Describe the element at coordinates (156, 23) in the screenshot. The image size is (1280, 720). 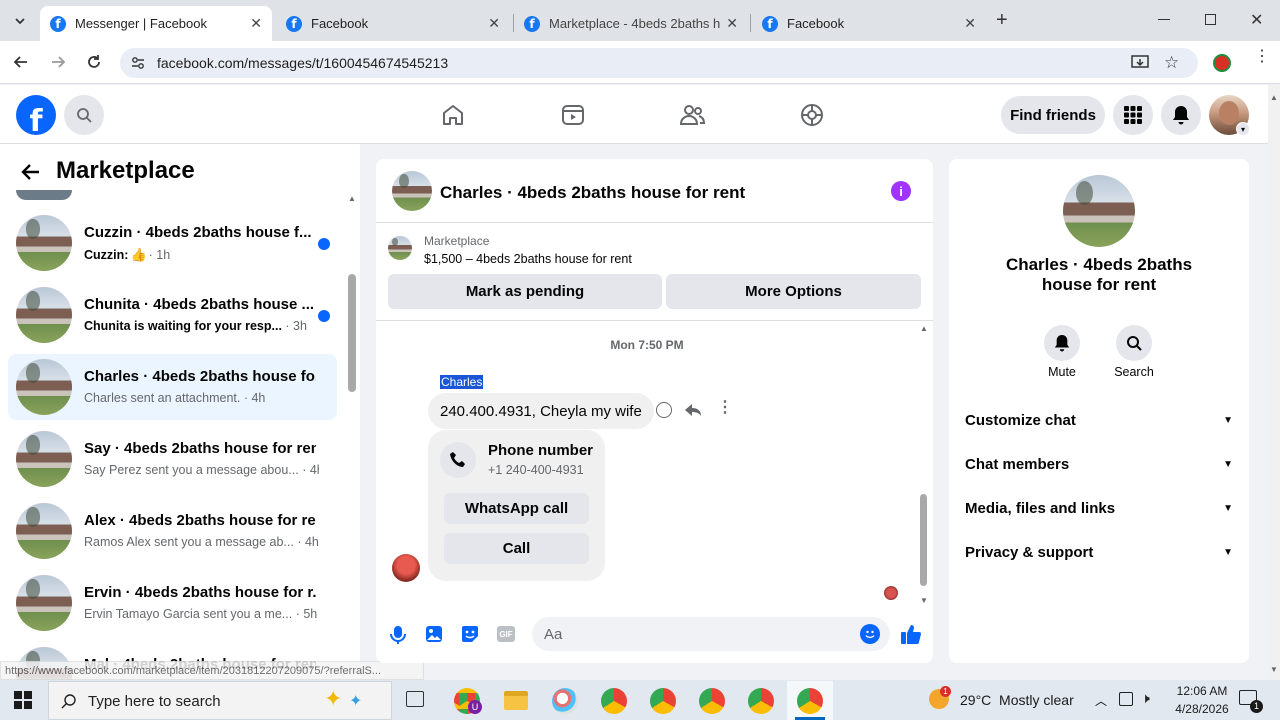
I see `tab-messenger: f Messenger | Facebook ✕` at that location.